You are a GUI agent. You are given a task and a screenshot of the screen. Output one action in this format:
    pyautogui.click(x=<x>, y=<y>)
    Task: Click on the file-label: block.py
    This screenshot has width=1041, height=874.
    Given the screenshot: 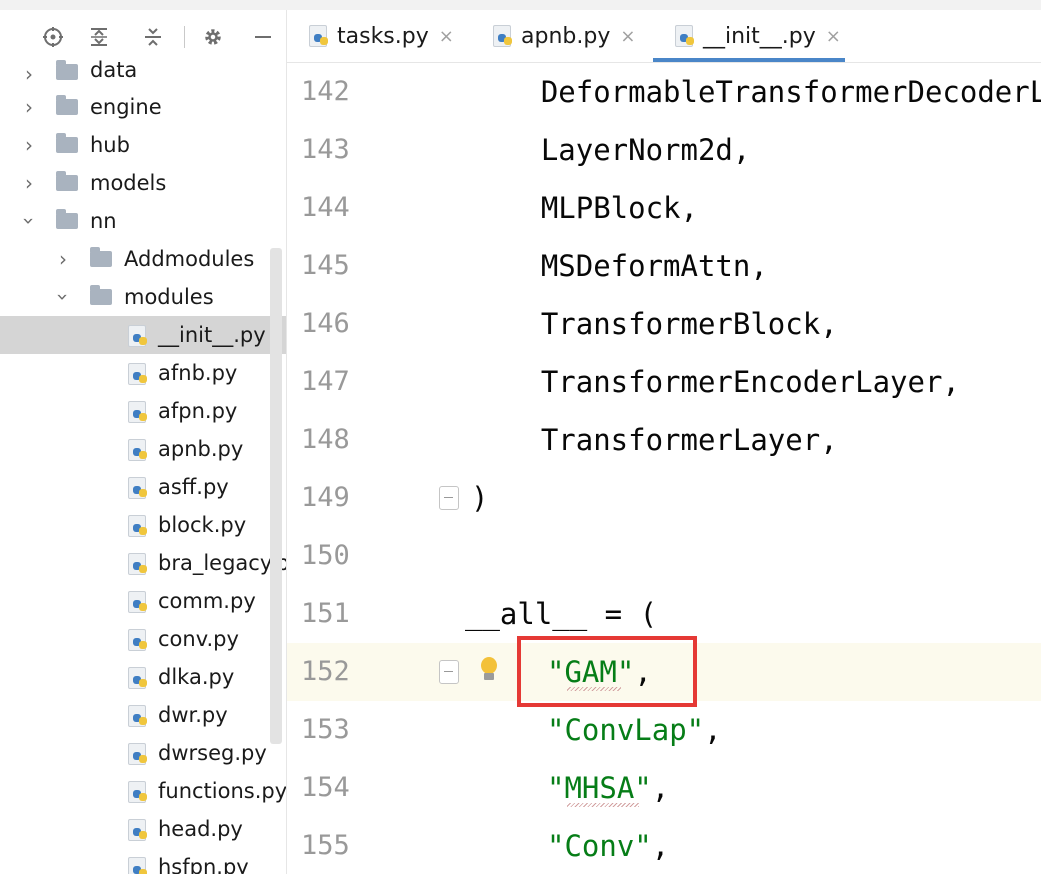 What is the action you would take?
    pyautogui.click(x=202, y=525)
    